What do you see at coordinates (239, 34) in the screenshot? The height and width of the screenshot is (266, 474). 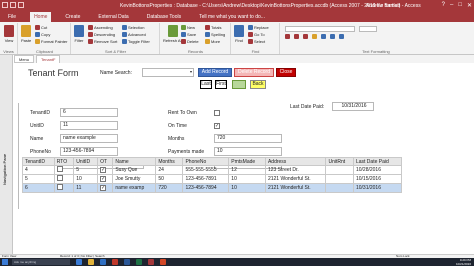 I see `find-button: Find` at bounding box center [239, 34].